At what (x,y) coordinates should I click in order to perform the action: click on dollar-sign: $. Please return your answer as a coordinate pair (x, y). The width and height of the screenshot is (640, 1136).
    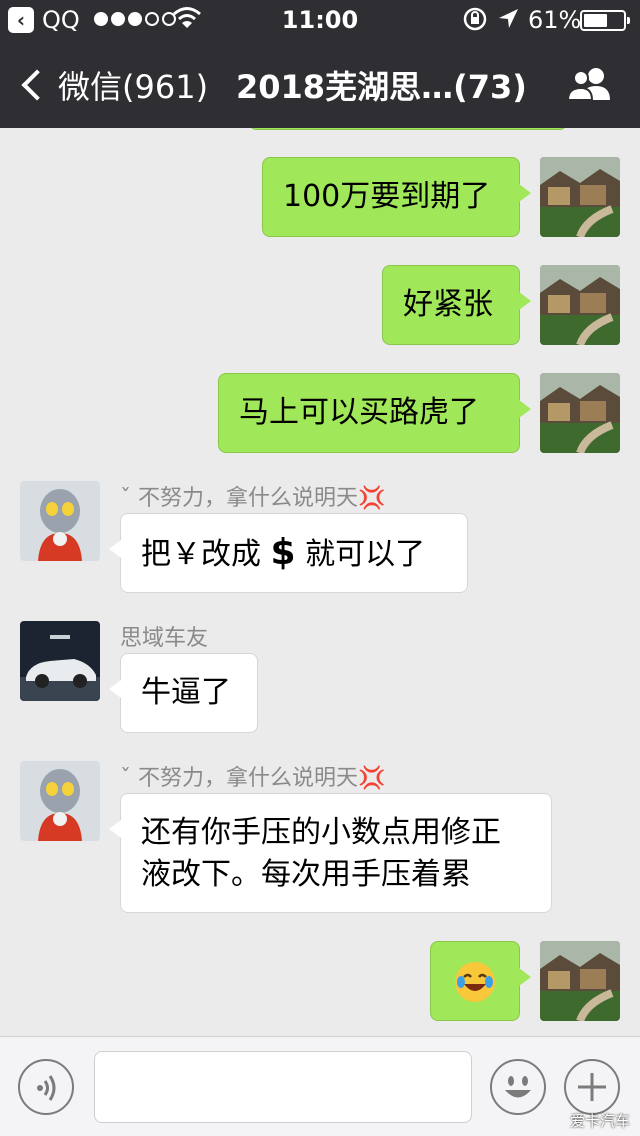
    Looking at the image, I should click on (283, 552).